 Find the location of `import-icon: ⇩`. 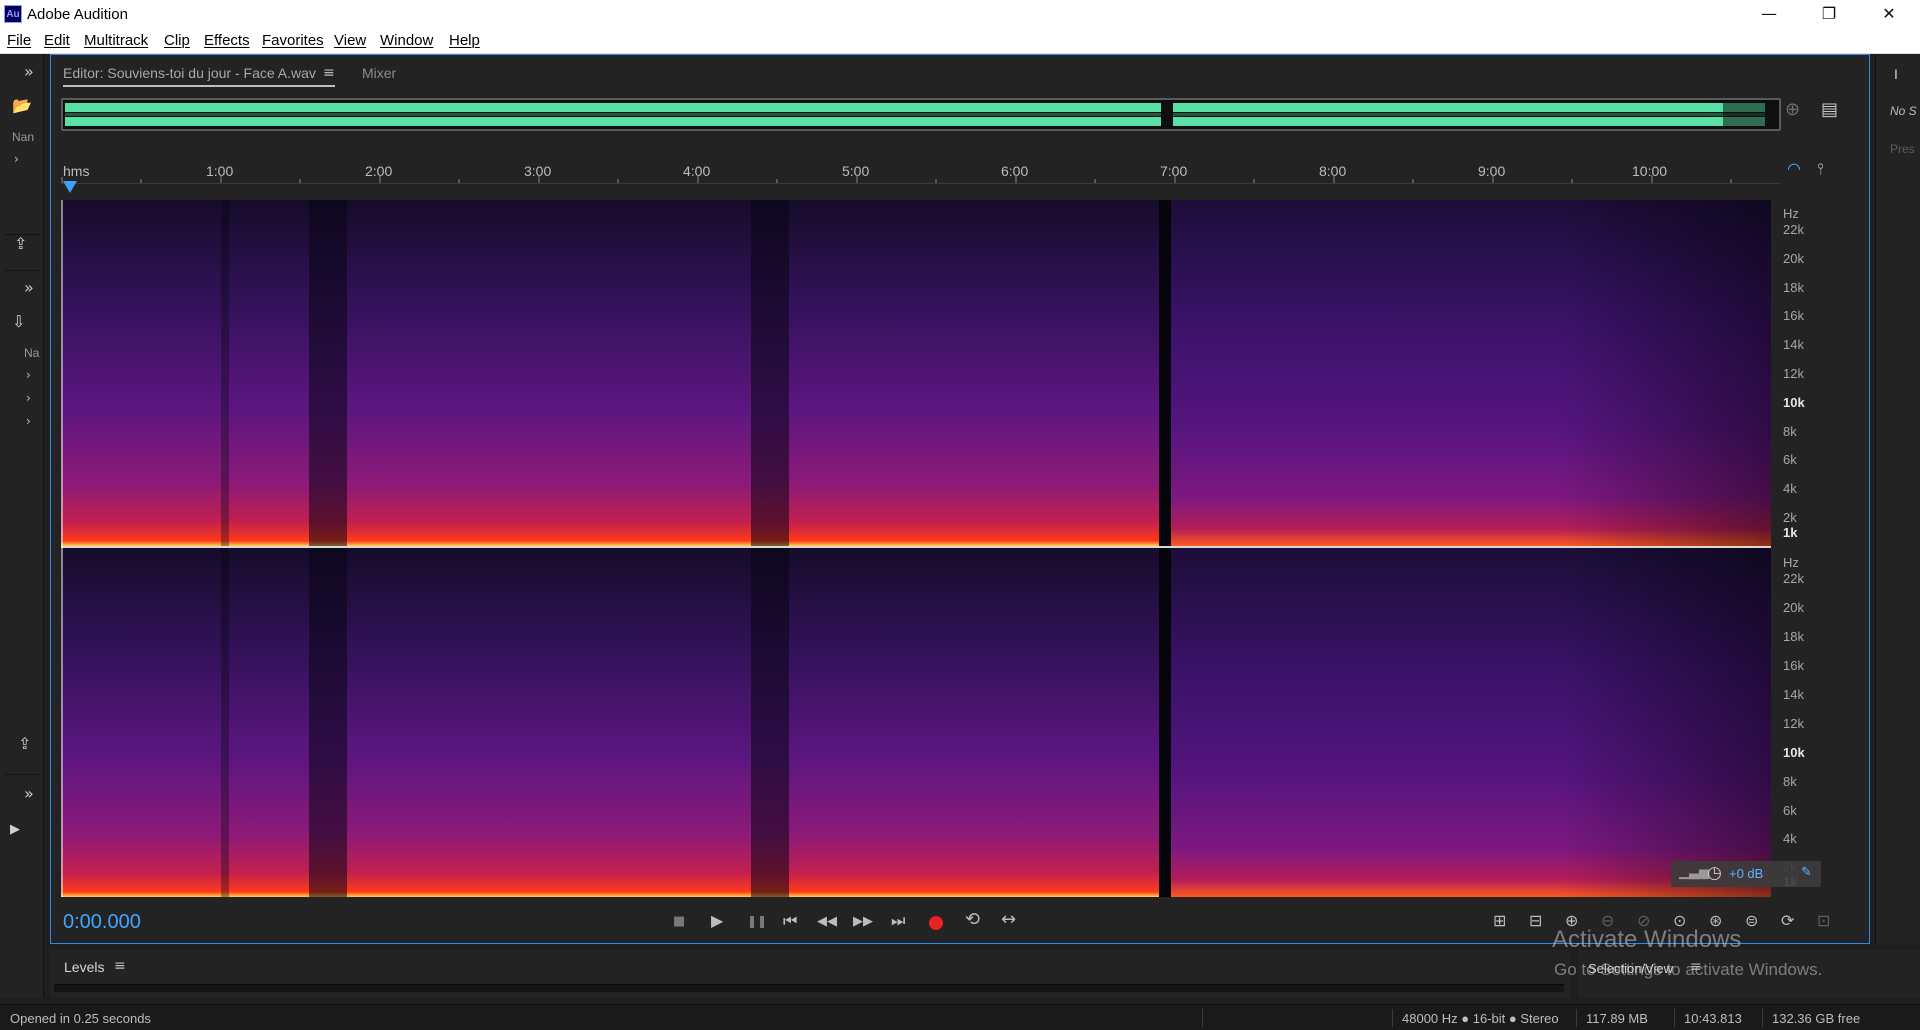

import-icon: ⇩ is located at coordinates (18, 321).